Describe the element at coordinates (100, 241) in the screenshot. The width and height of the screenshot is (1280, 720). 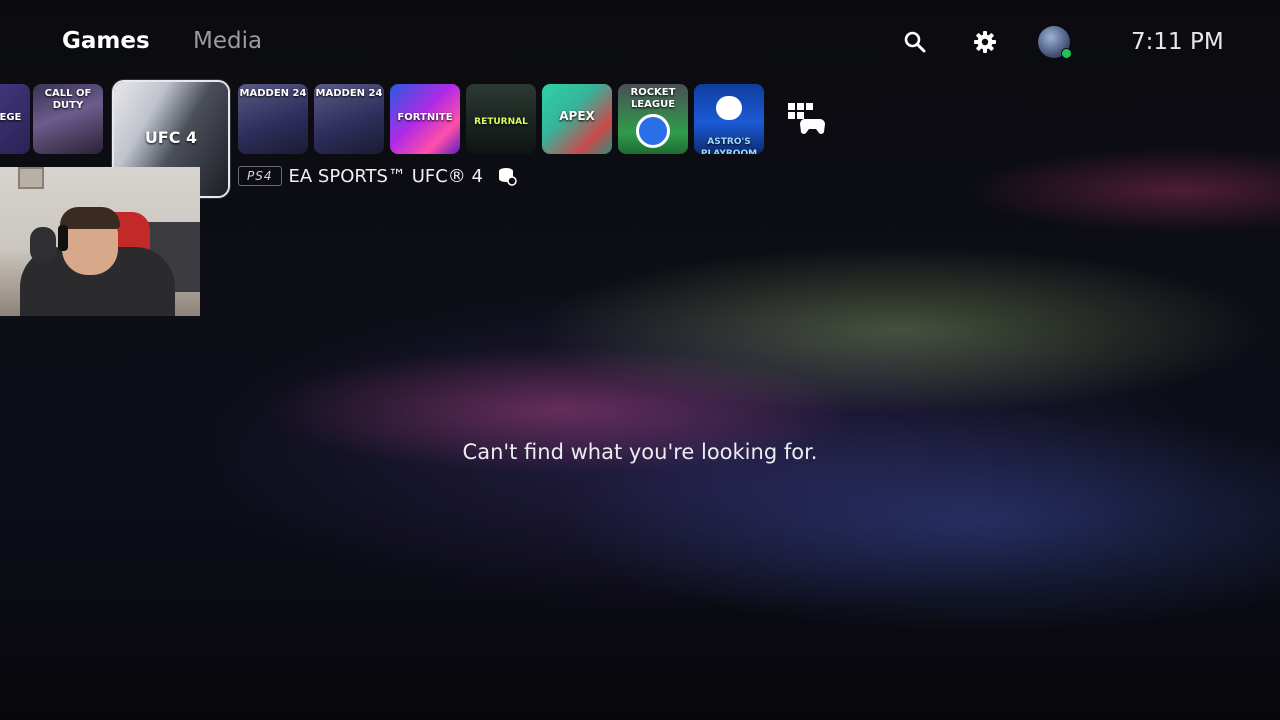
I see `webcam-overlay` at that location.